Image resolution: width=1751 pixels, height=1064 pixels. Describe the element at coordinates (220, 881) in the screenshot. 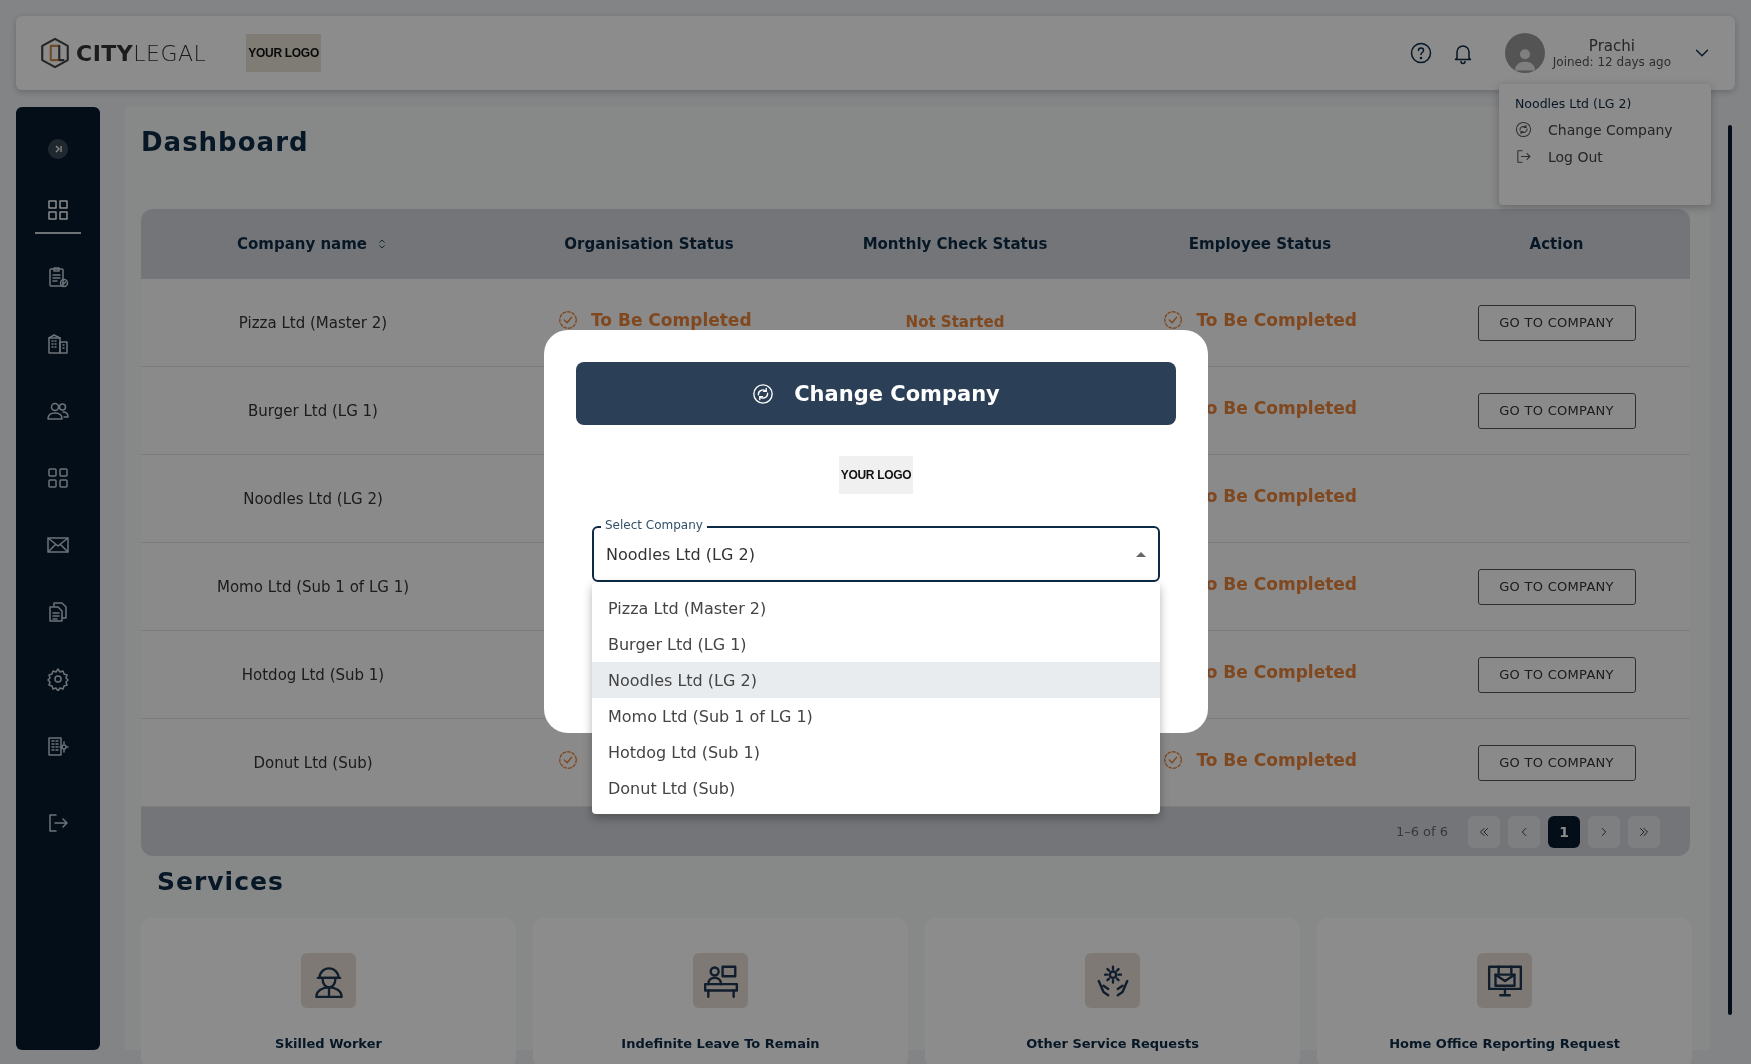

I see `section-title: Services` at that location.